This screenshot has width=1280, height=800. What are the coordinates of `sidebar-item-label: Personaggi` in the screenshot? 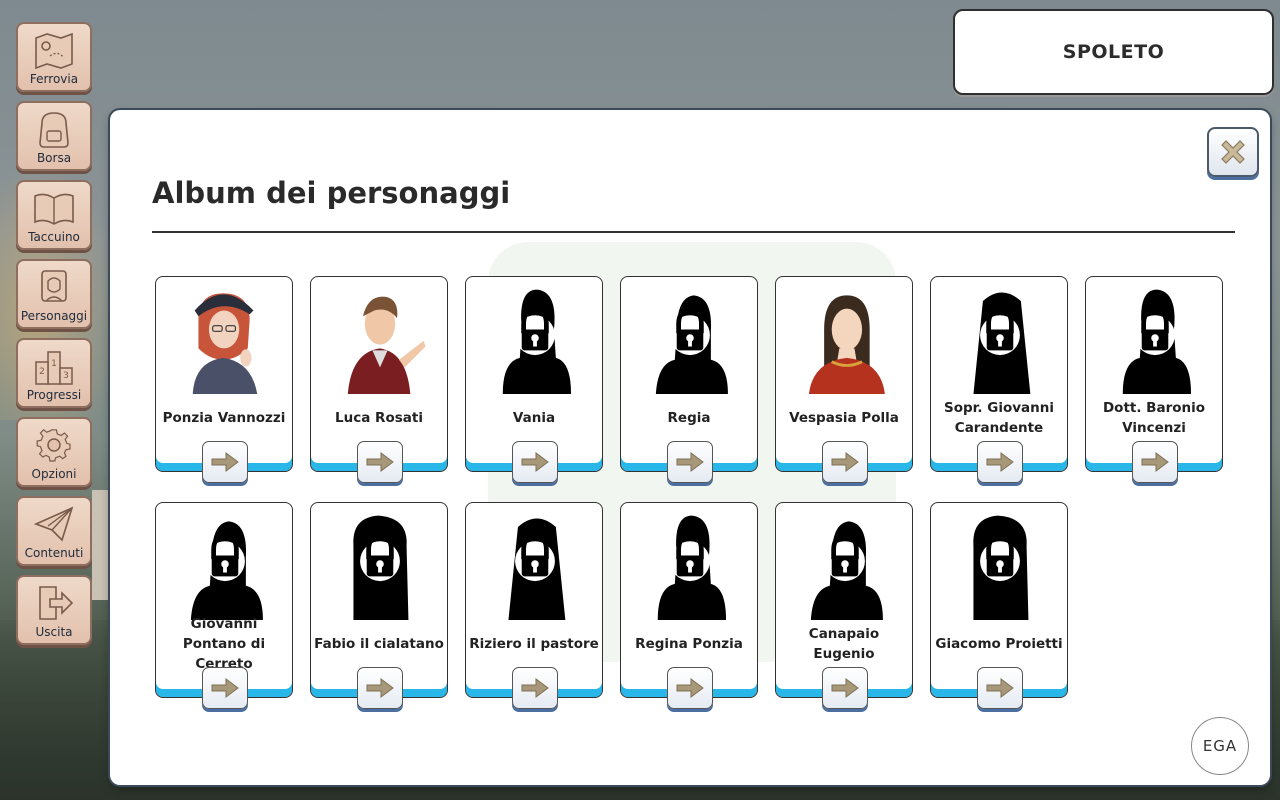 It's located at (54, 316).